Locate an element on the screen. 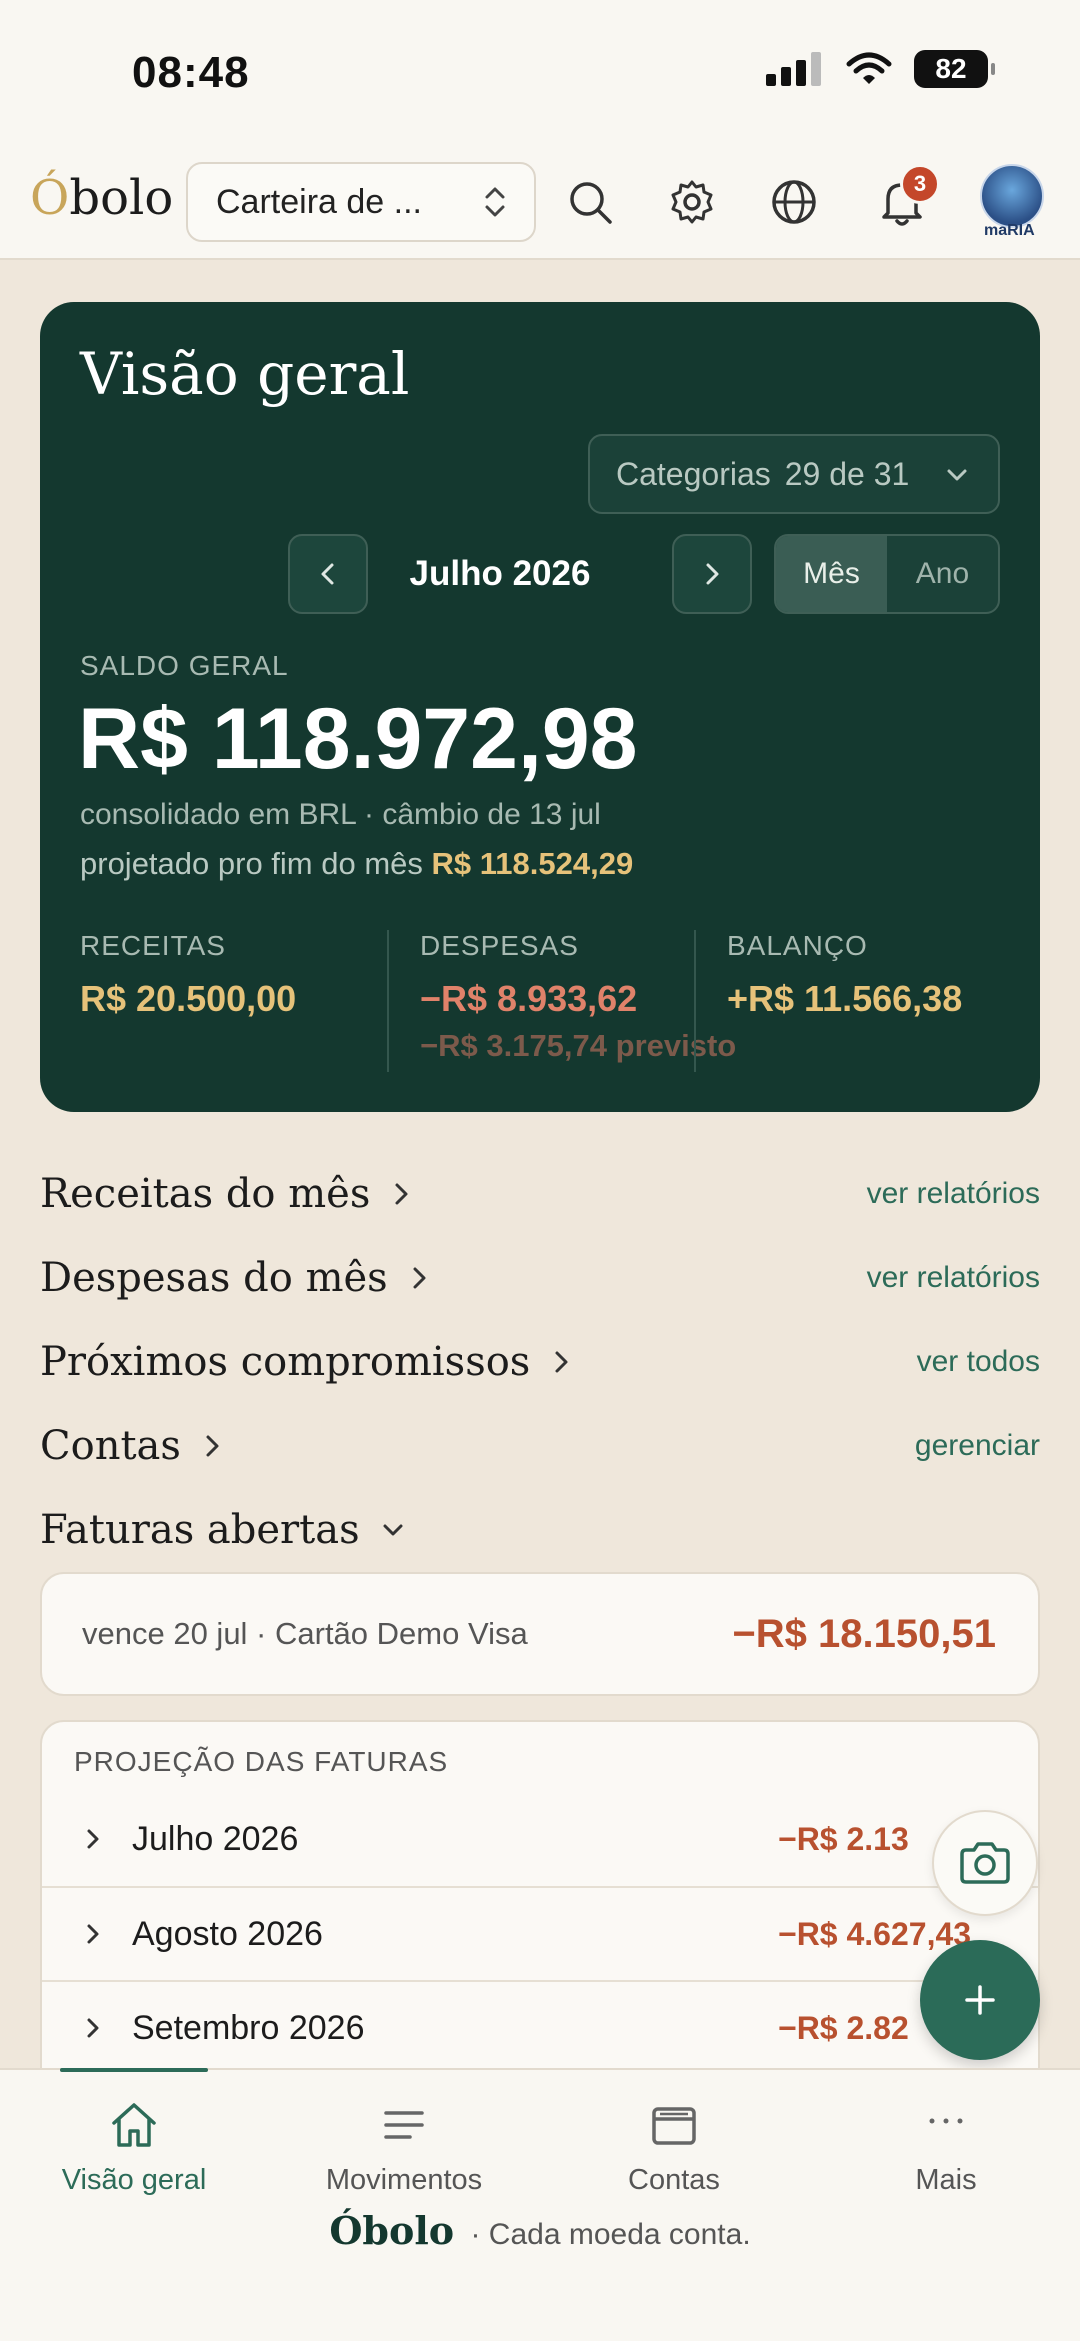 Image resolution: width=1080 pixels, height=2341 pixels. receitas-section-header: Receitas do mês ver relatórios is located at coordinates (540, 1194).